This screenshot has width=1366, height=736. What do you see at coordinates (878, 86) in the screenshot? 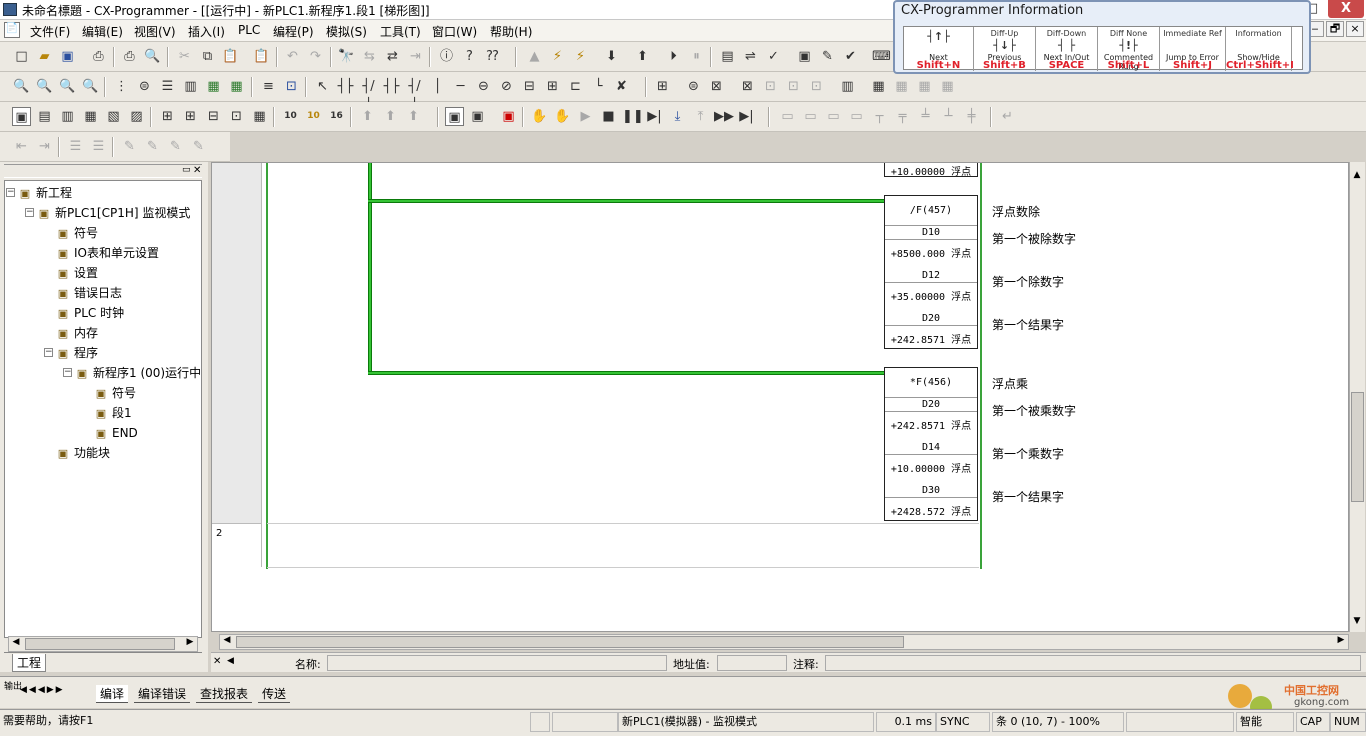
I see `time-chart-icon: ▦` at bounding box center [878, 86].